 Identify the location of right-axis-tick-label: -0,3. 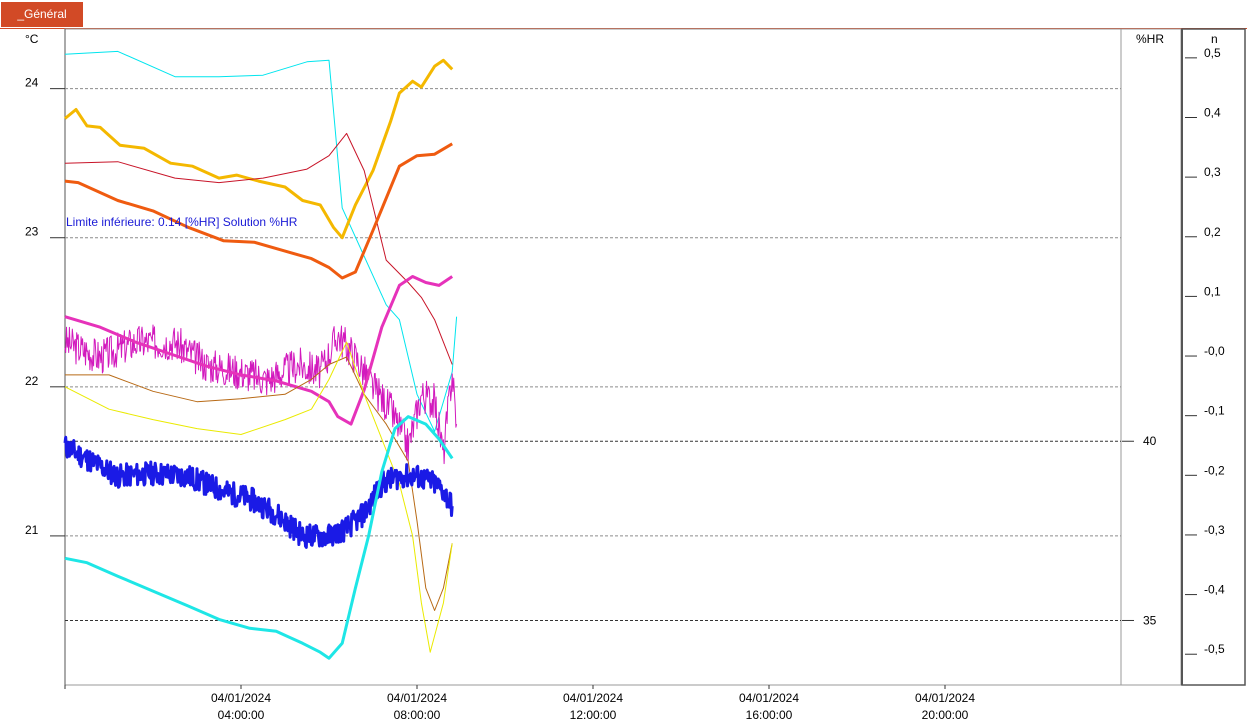
(1214, 530).